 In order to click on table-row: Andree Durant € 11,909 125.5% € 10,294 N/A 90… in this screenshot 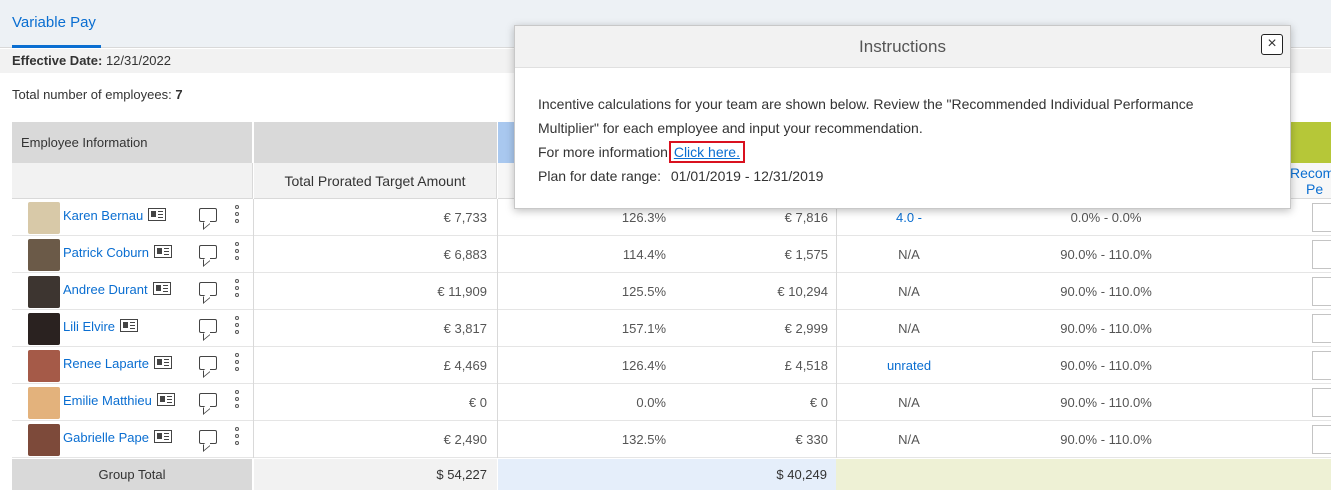, I will do `click(671, 291)`.